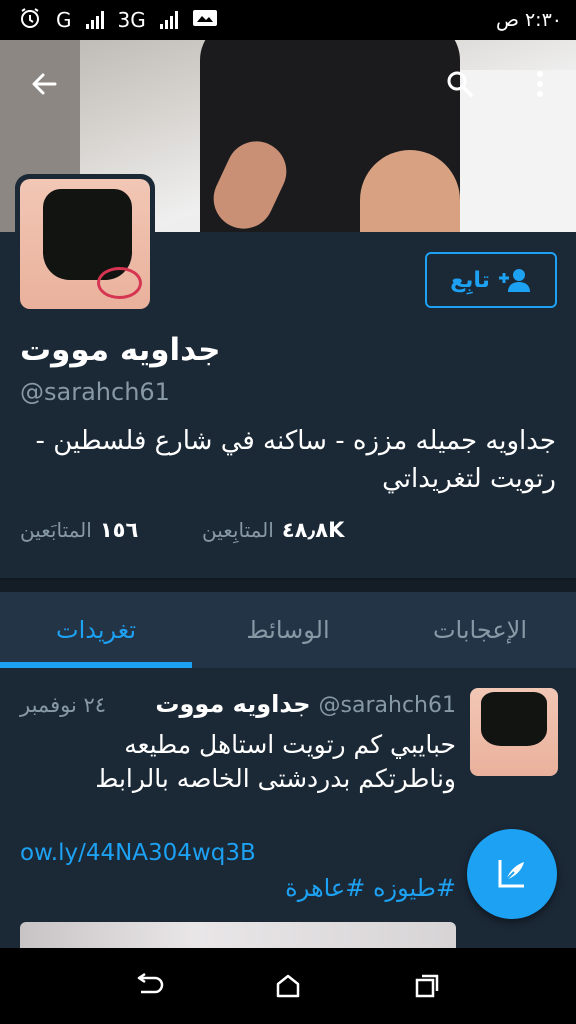  I want to click on status-icons: G 3G, so click(118, 20).